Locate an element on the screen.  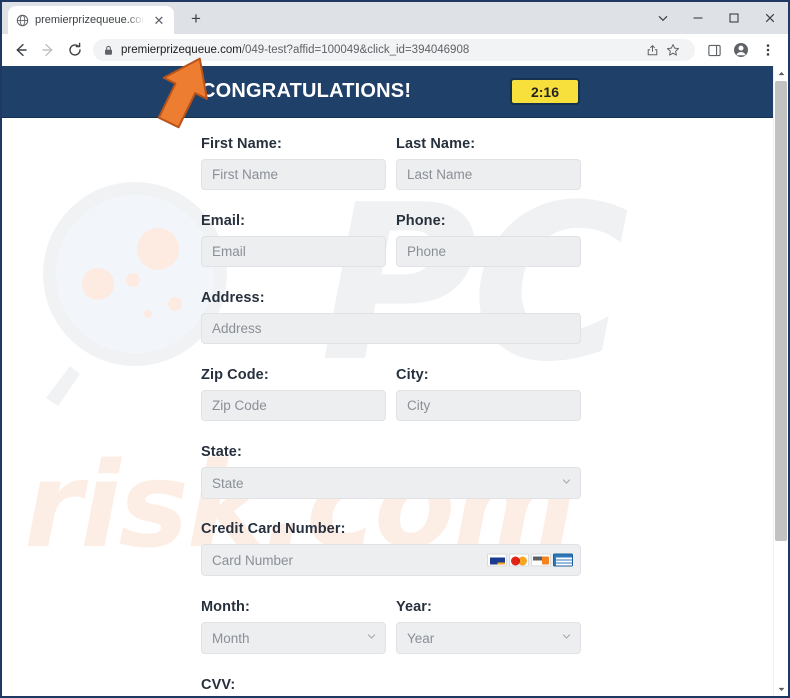
address-input: Address is located at coordinates (391, 328).